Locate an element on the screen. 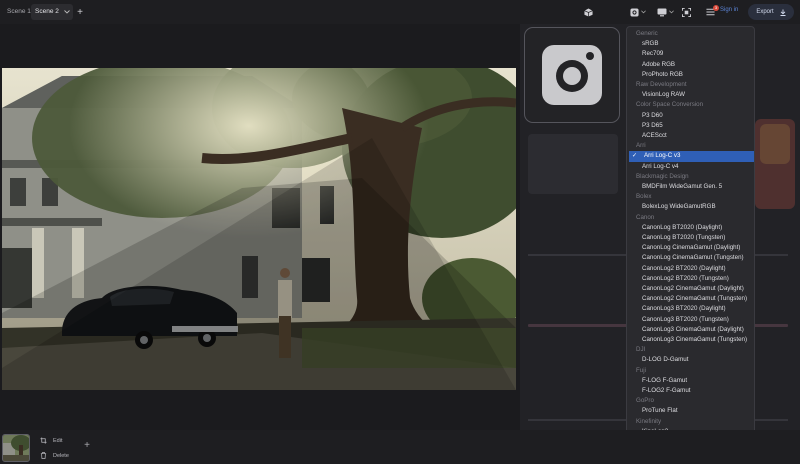 The width and height of the screenshot is (800, 464). dropdown-option-label: CanonLog2 BT2020 (Tungsten) is located at coordinates (685, 278).